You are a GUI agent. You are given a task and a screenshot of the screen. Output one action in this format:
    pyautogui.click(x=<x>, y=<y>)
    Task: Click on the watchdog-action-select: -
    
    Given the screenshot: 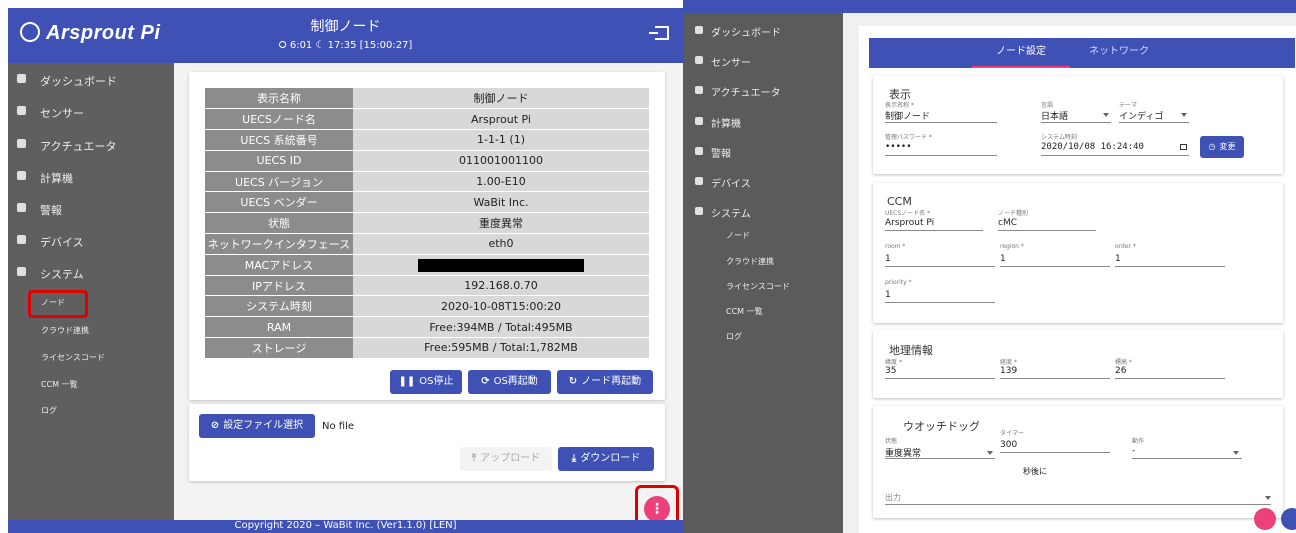 What is the action you would take?
    pyautogui.click(x=1133, y=451)
    